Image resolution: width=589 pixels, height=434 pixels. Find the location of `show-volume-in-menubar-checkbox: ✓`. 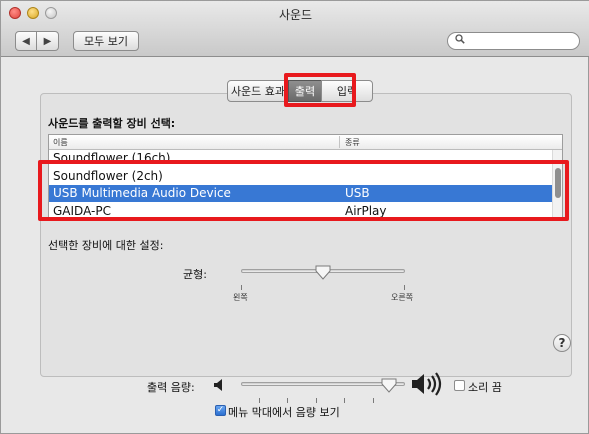

show-volume-in-menubar-checkbox: ✓ is located at coordinates (220, 410).